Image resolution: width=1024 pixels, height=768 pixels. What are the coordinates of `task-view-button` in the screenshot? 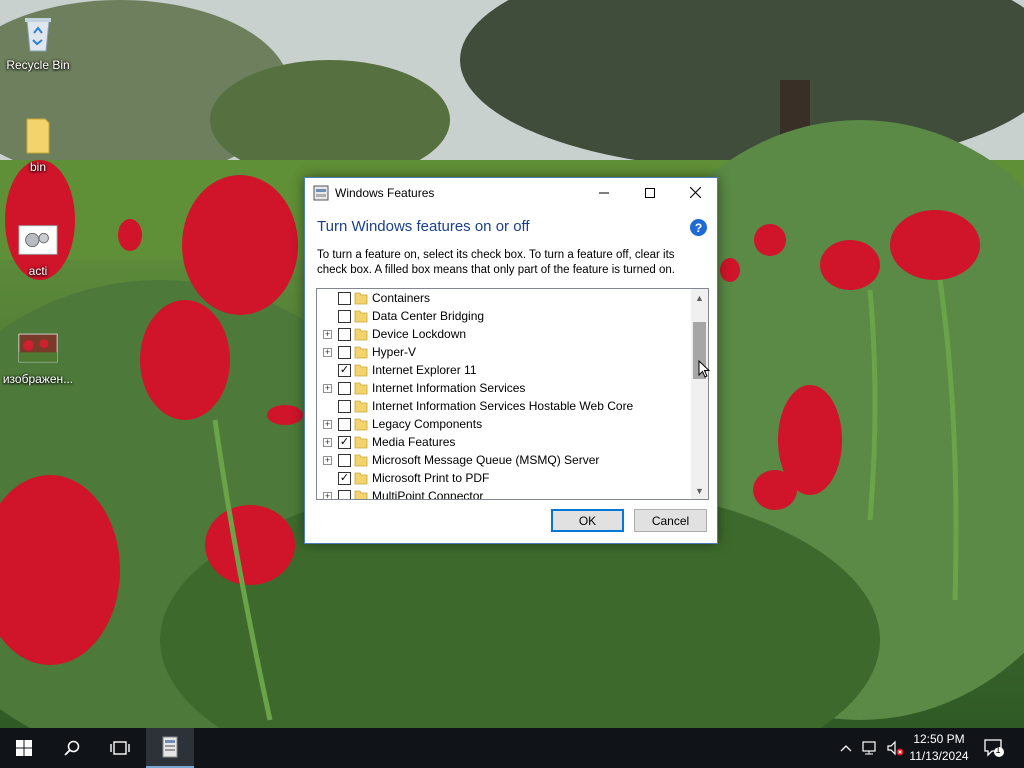 It's located at (120, 748).